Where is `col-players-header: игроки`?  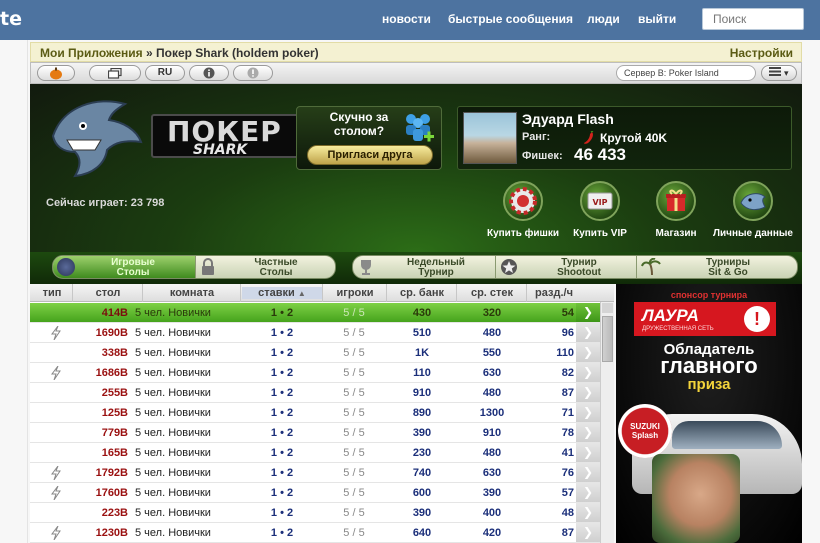
col-players-header: игроки is located at coordinates (355, 293).